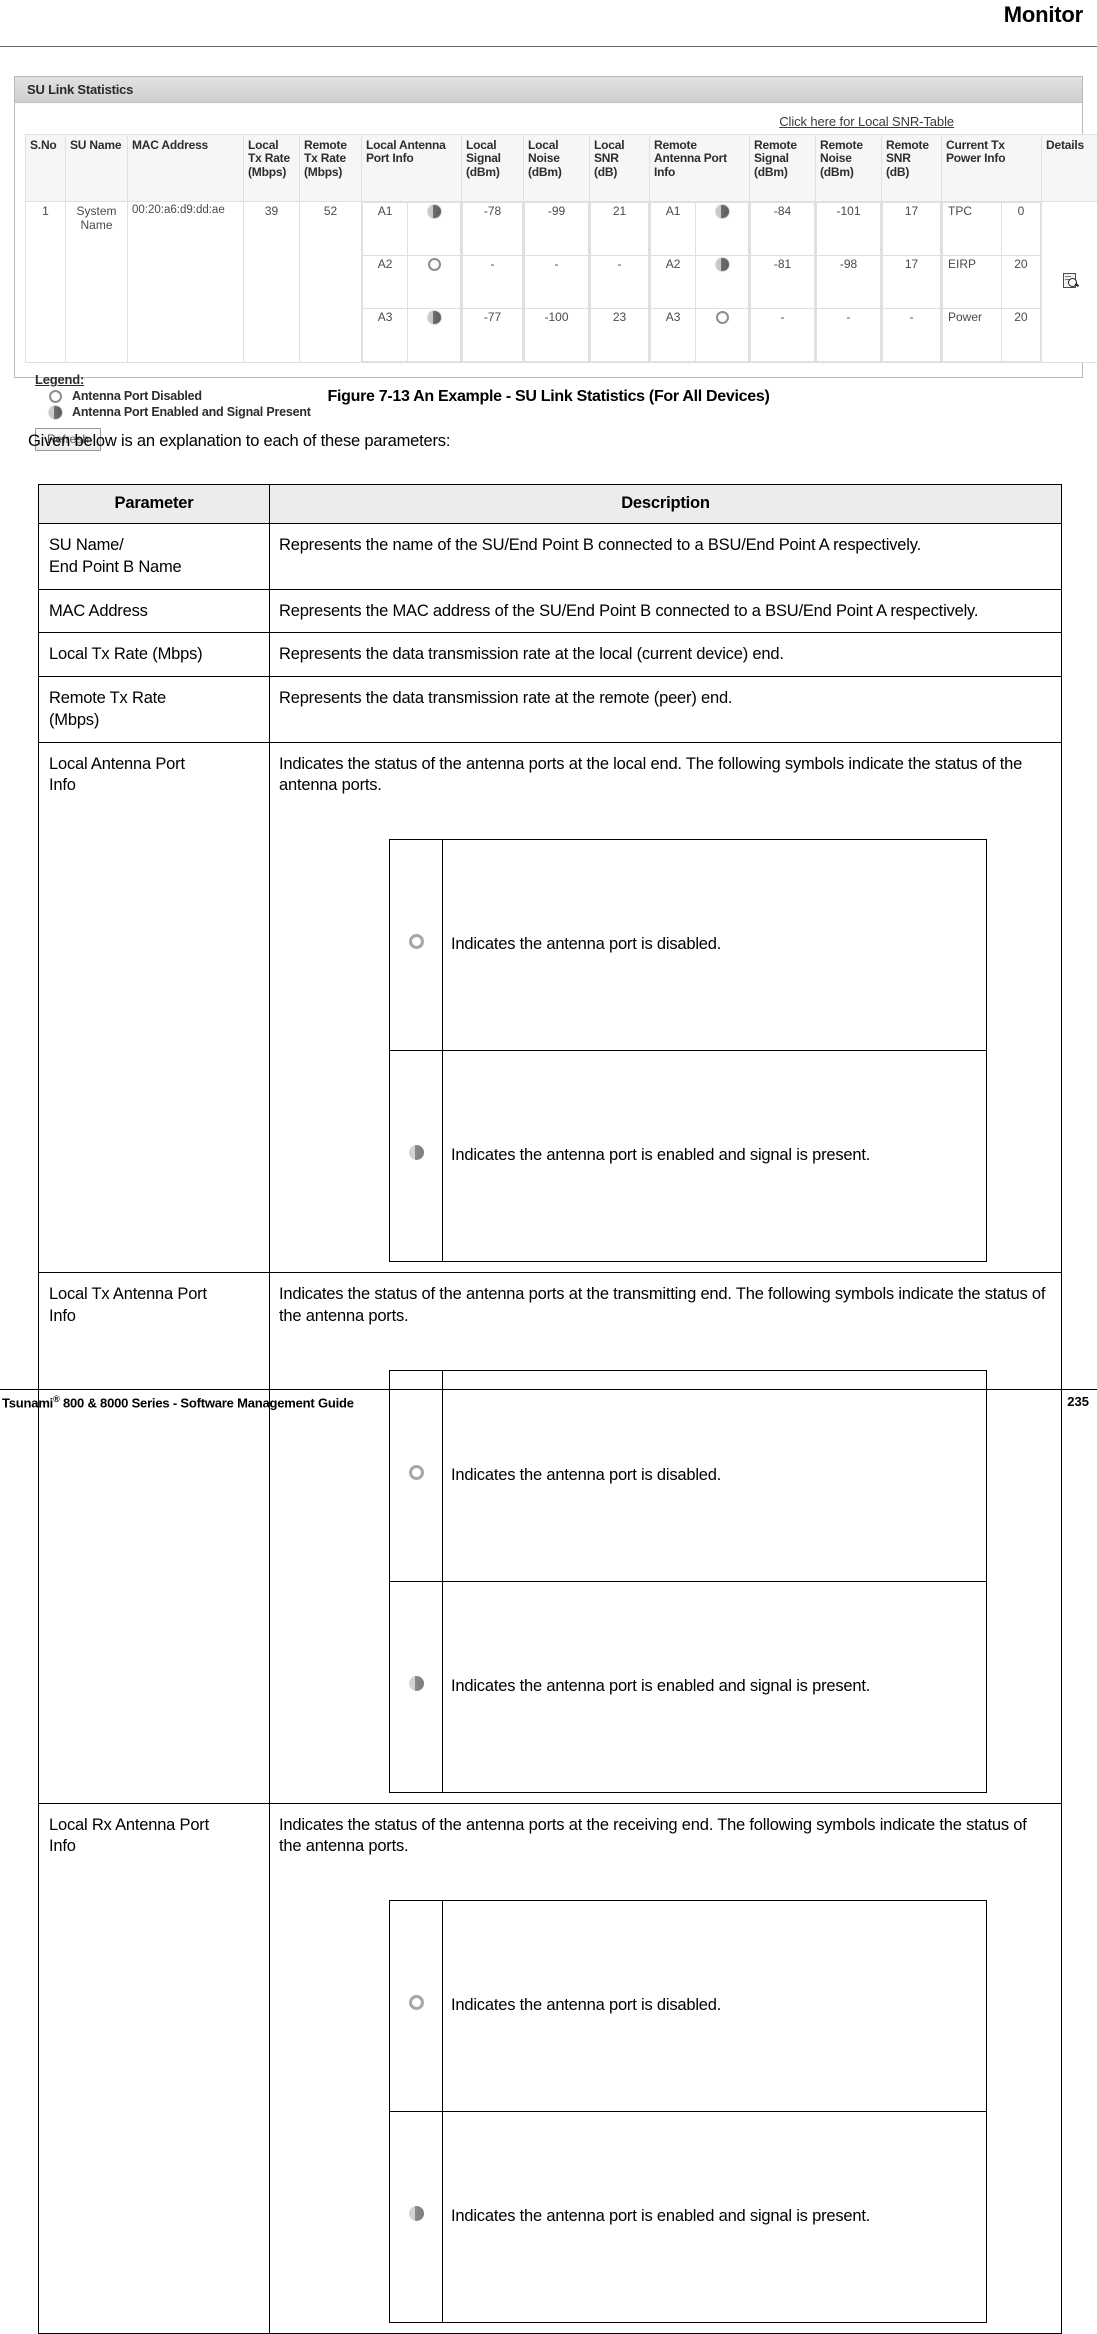 The image size is (1097, 2334). Describe the element at coordinates (619, 282) in the screenshot. I see `local-snr-subtable: 21 - 23` at that location.